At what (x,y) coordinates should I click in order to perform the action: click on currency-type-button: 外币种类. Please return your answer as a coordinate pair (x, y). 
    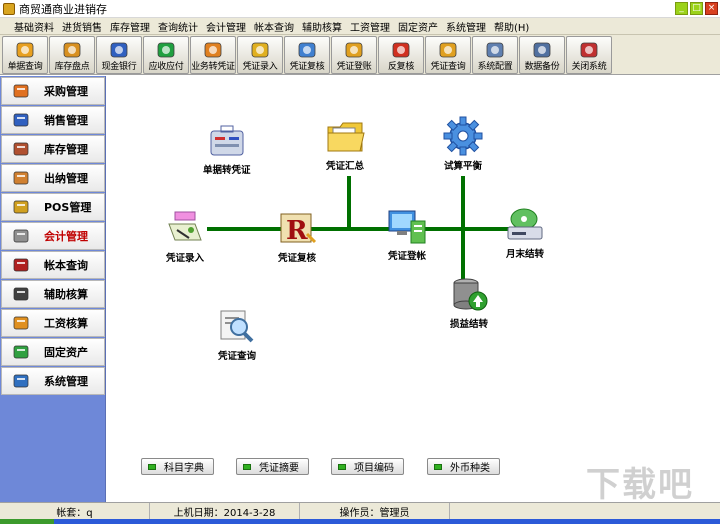
    Looking at the image, I should click on (463, 466).